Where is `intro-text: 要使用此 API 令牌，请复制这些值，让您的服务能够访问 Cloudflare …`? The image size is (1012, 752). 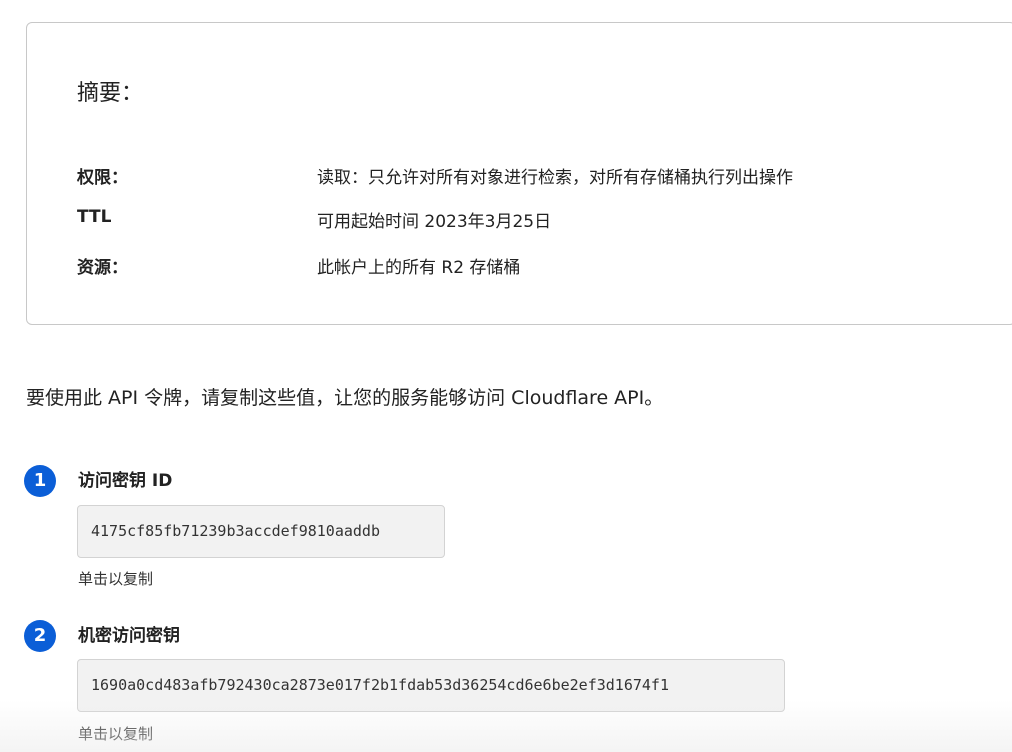 intro-text: 要使用此 API 令牌，请复制这些值，让您的服务能够访问 Cloudflare … is located at coordinates (345, 398).